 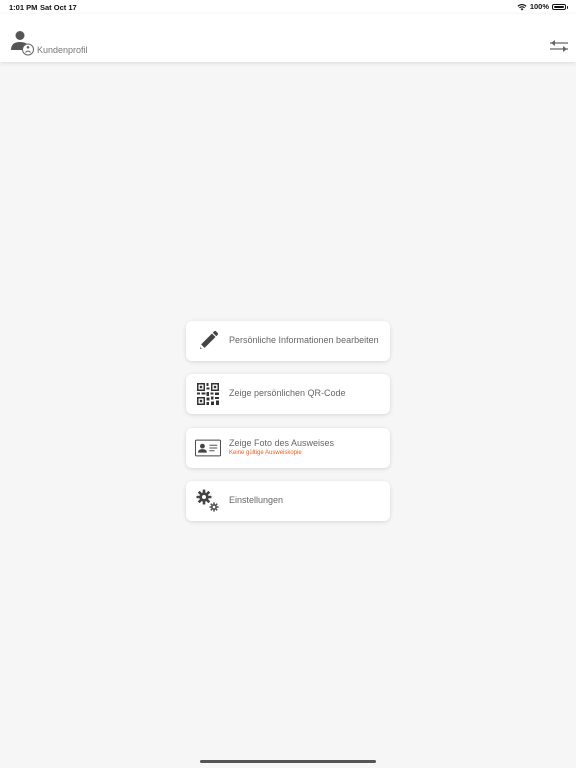 What do you see at coordinates (58, 7) in the screenshot?
I see `status-date: Sat Oct 17` at bounding box center [58, 7].